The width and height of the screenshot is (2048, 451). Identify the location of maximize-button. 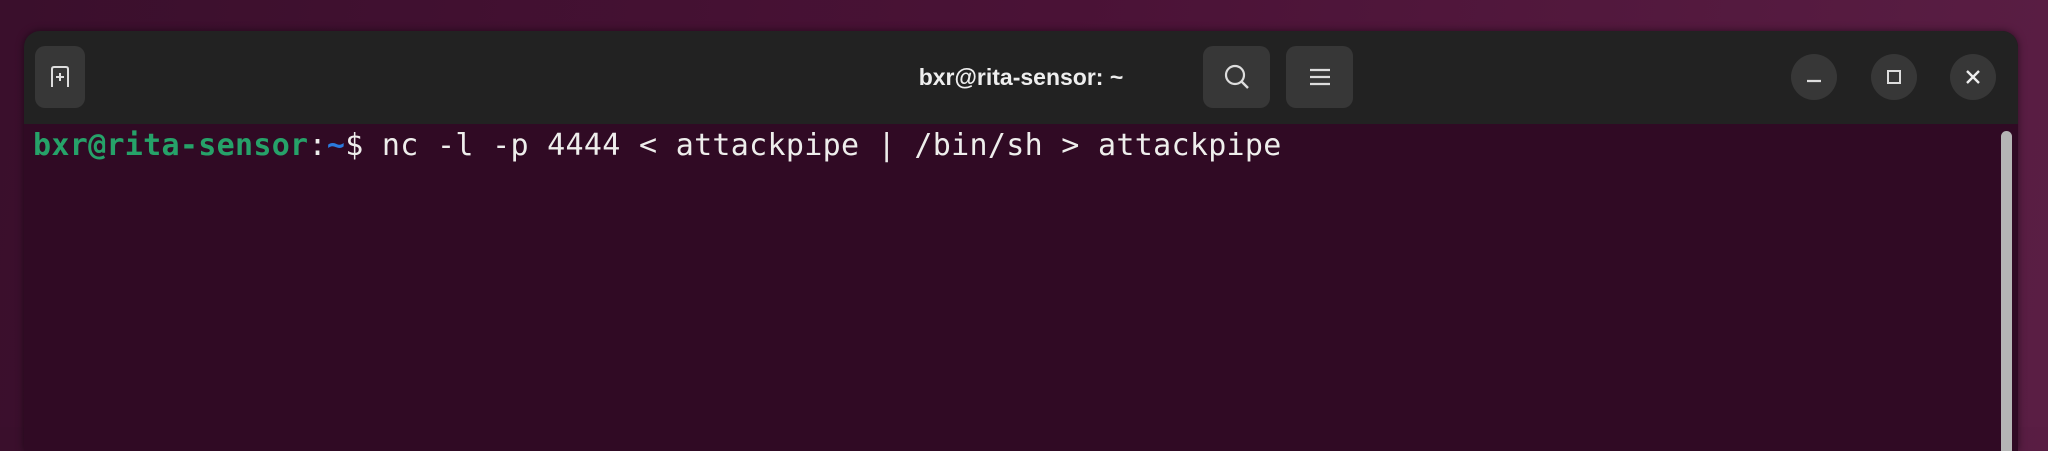
(1894, 77).